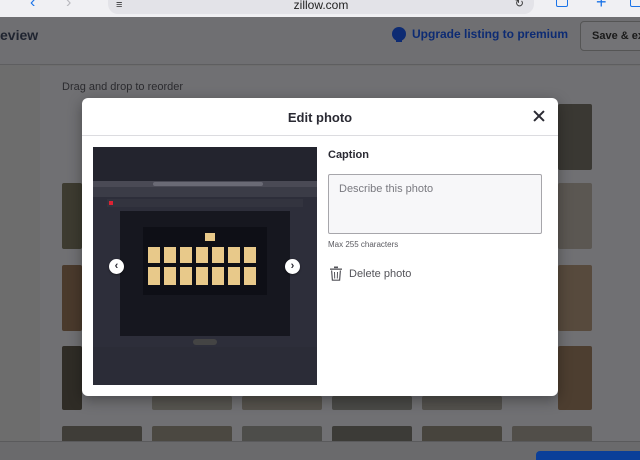 The width and height of the screenshot is (640, 460). Describe the element at coordinates (399, 34) in the screenshot. I see `upgrade-badge-icon` at that location.